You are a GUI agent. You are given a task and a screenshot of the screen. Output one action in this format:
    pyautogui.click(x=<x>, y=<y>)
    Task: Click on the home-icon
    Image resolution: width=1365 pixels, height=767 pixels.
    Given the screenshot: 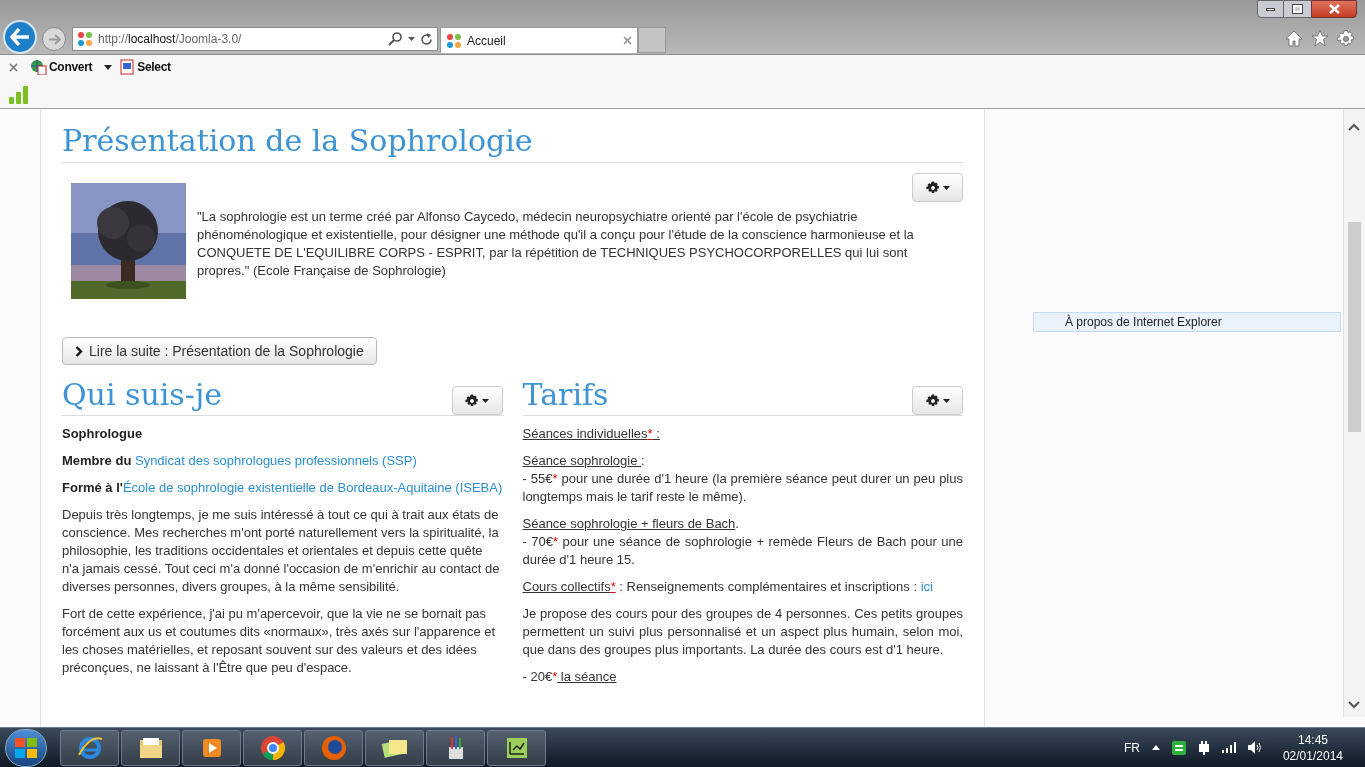 What is the action you would take?
    pyautogui.click(x=1294, y=38)
    